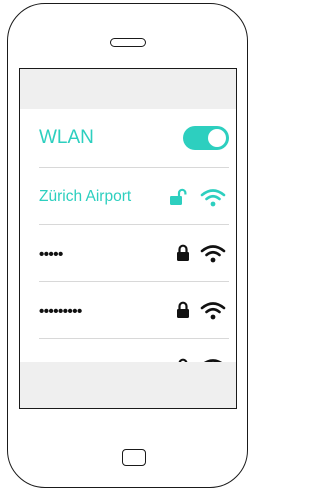  What do you see at coordinates (134, 254) in the screenshot?
I see `network-row: •••••` at bounding box center [134, 254].